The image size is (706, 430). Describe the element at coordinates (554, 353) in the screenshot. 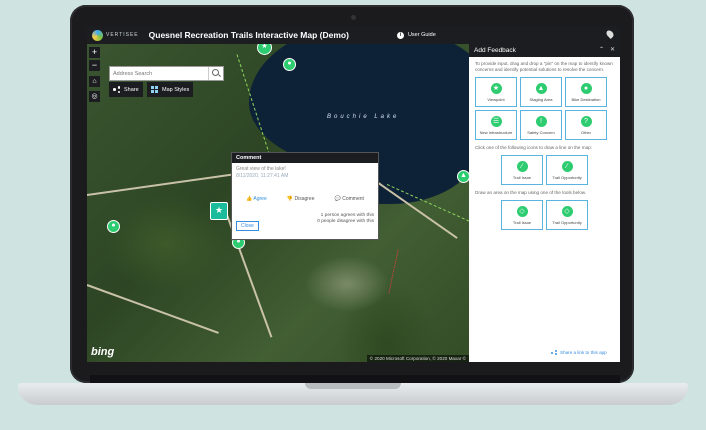

I see `share-link-icon` at that location.